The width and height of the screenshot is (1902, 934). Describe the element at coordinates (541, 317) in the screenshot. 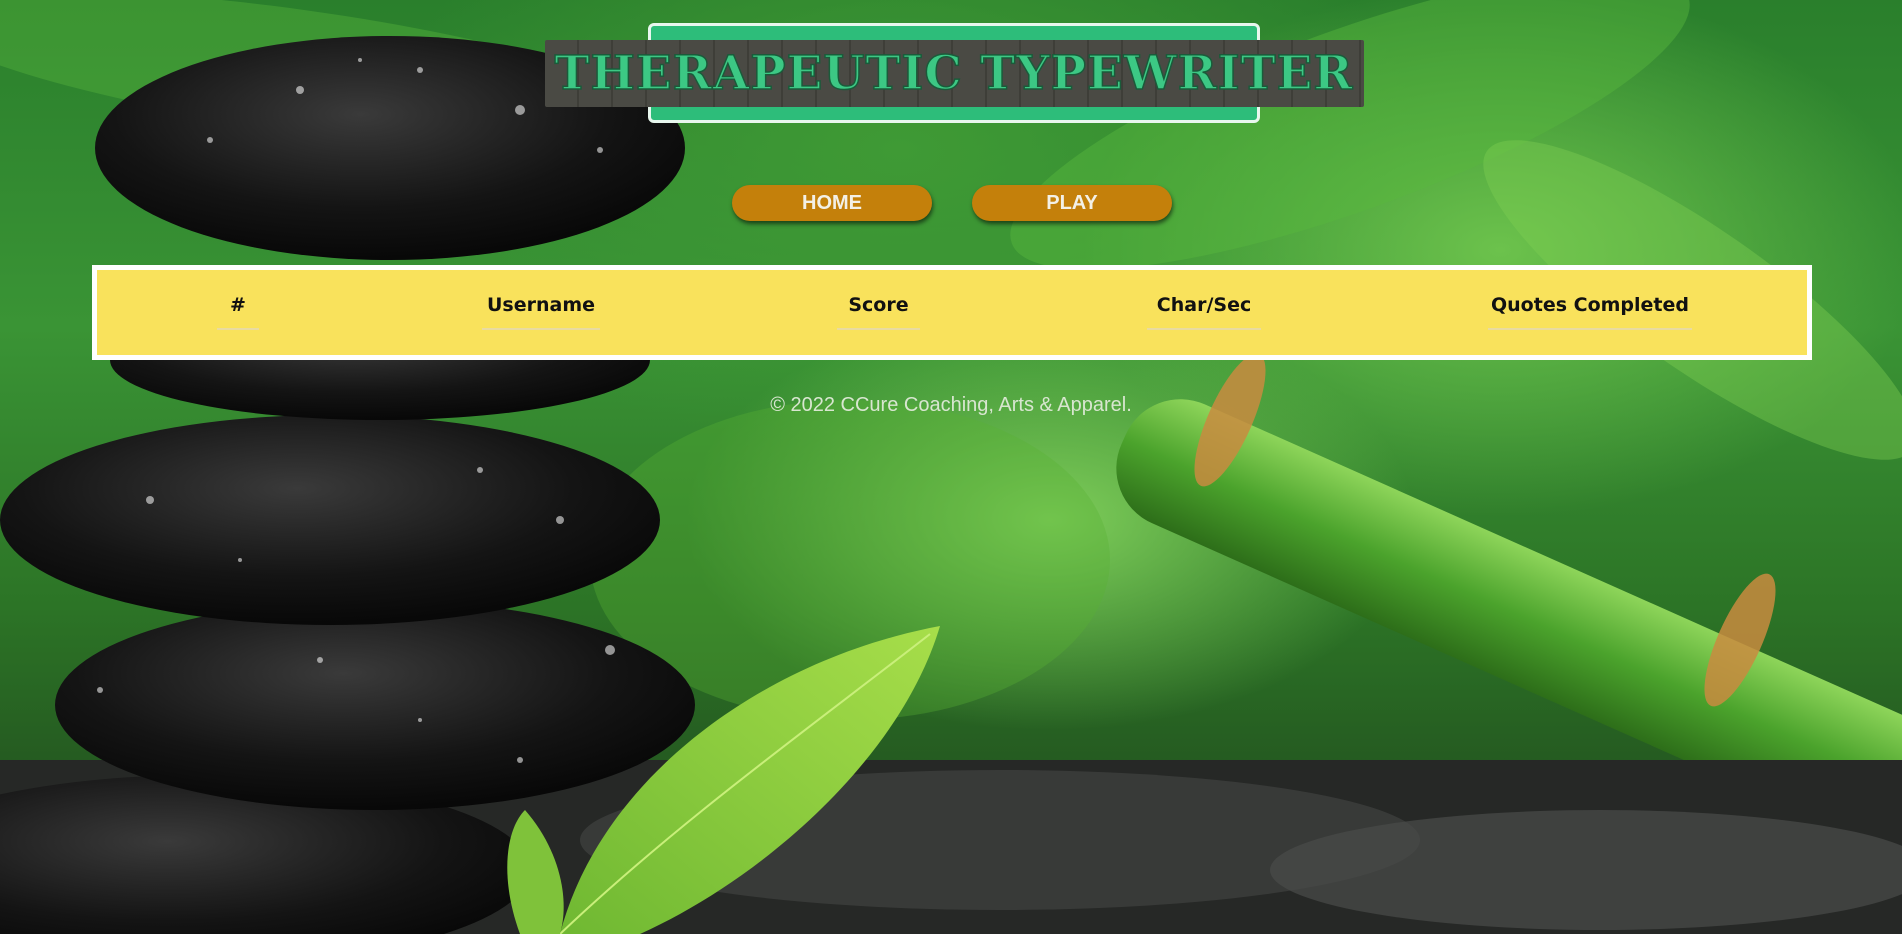

I see `column-header-username: Username` at that location.